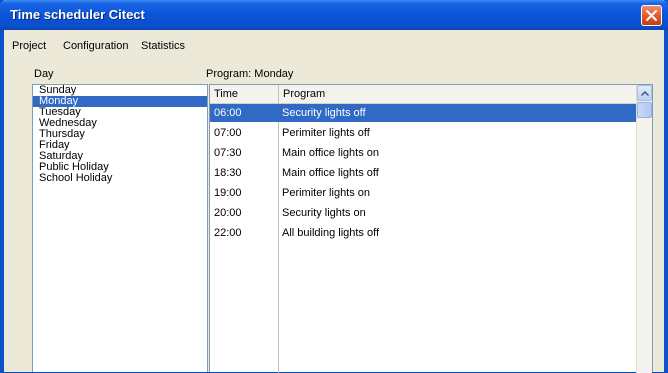  Describe the element at coordinates (228, 193) in the screenshot. I see `row-time: 19:00` at that location.